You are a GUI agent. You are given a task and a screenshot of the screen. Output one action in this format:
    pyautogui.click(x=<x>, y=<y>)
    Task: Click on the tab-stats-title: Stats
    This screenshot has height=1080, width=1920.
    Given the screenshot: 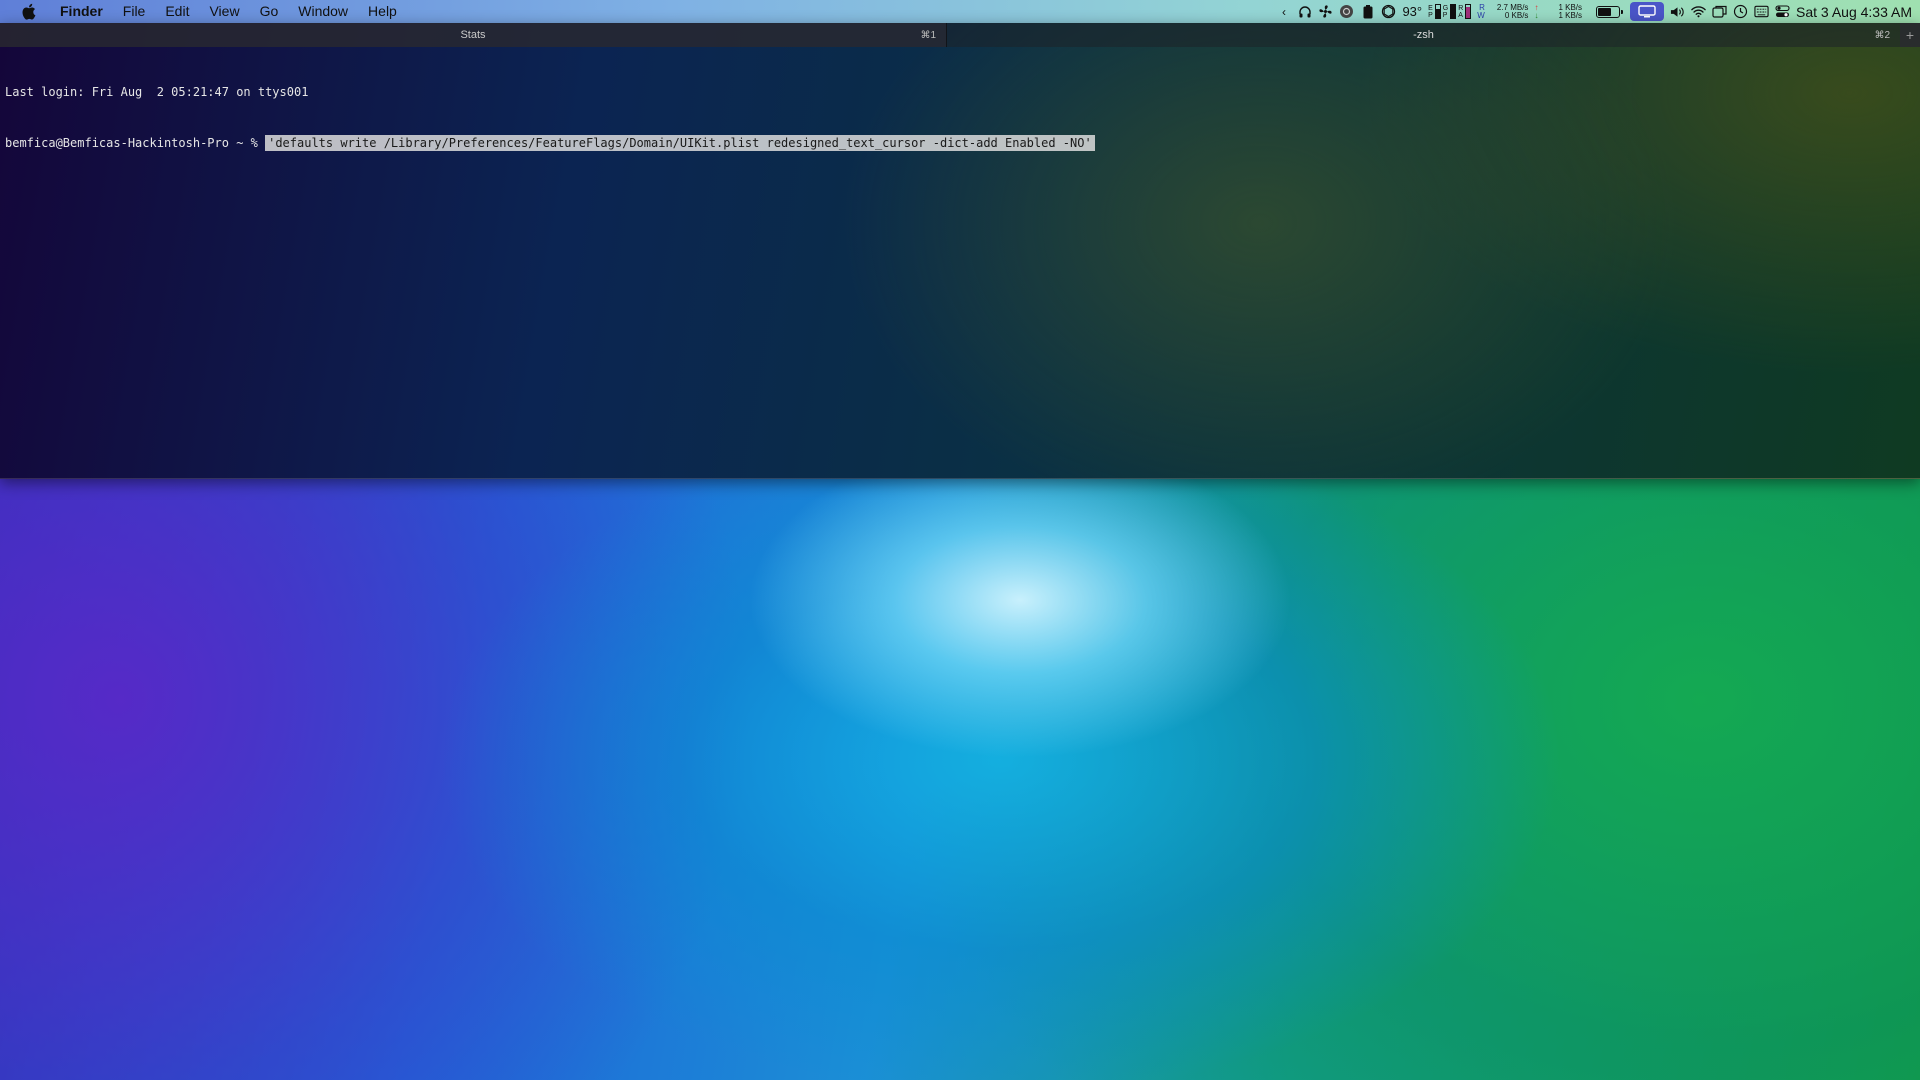 What is the action you would take?
    pyautogui.click(x=473, y=35)
    